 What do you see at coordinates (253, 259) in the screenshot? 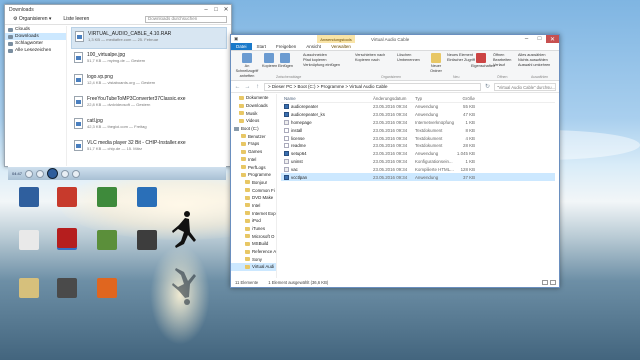
I see `tree-item: Sony` at bounding box center [253, 259].